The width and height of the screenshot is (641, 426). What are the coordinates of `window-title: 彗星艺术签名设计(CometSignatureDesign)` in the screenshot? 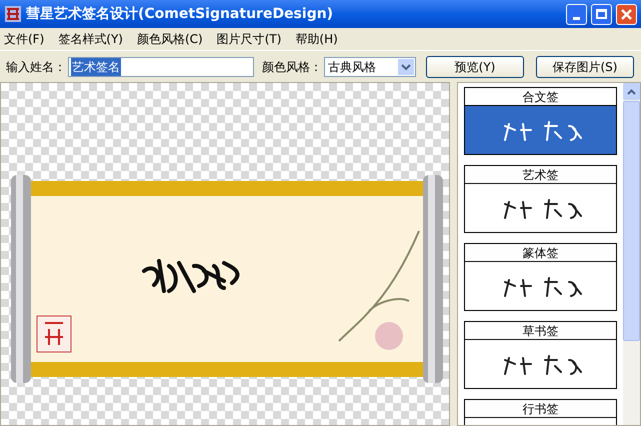 It's located at (180, 14).